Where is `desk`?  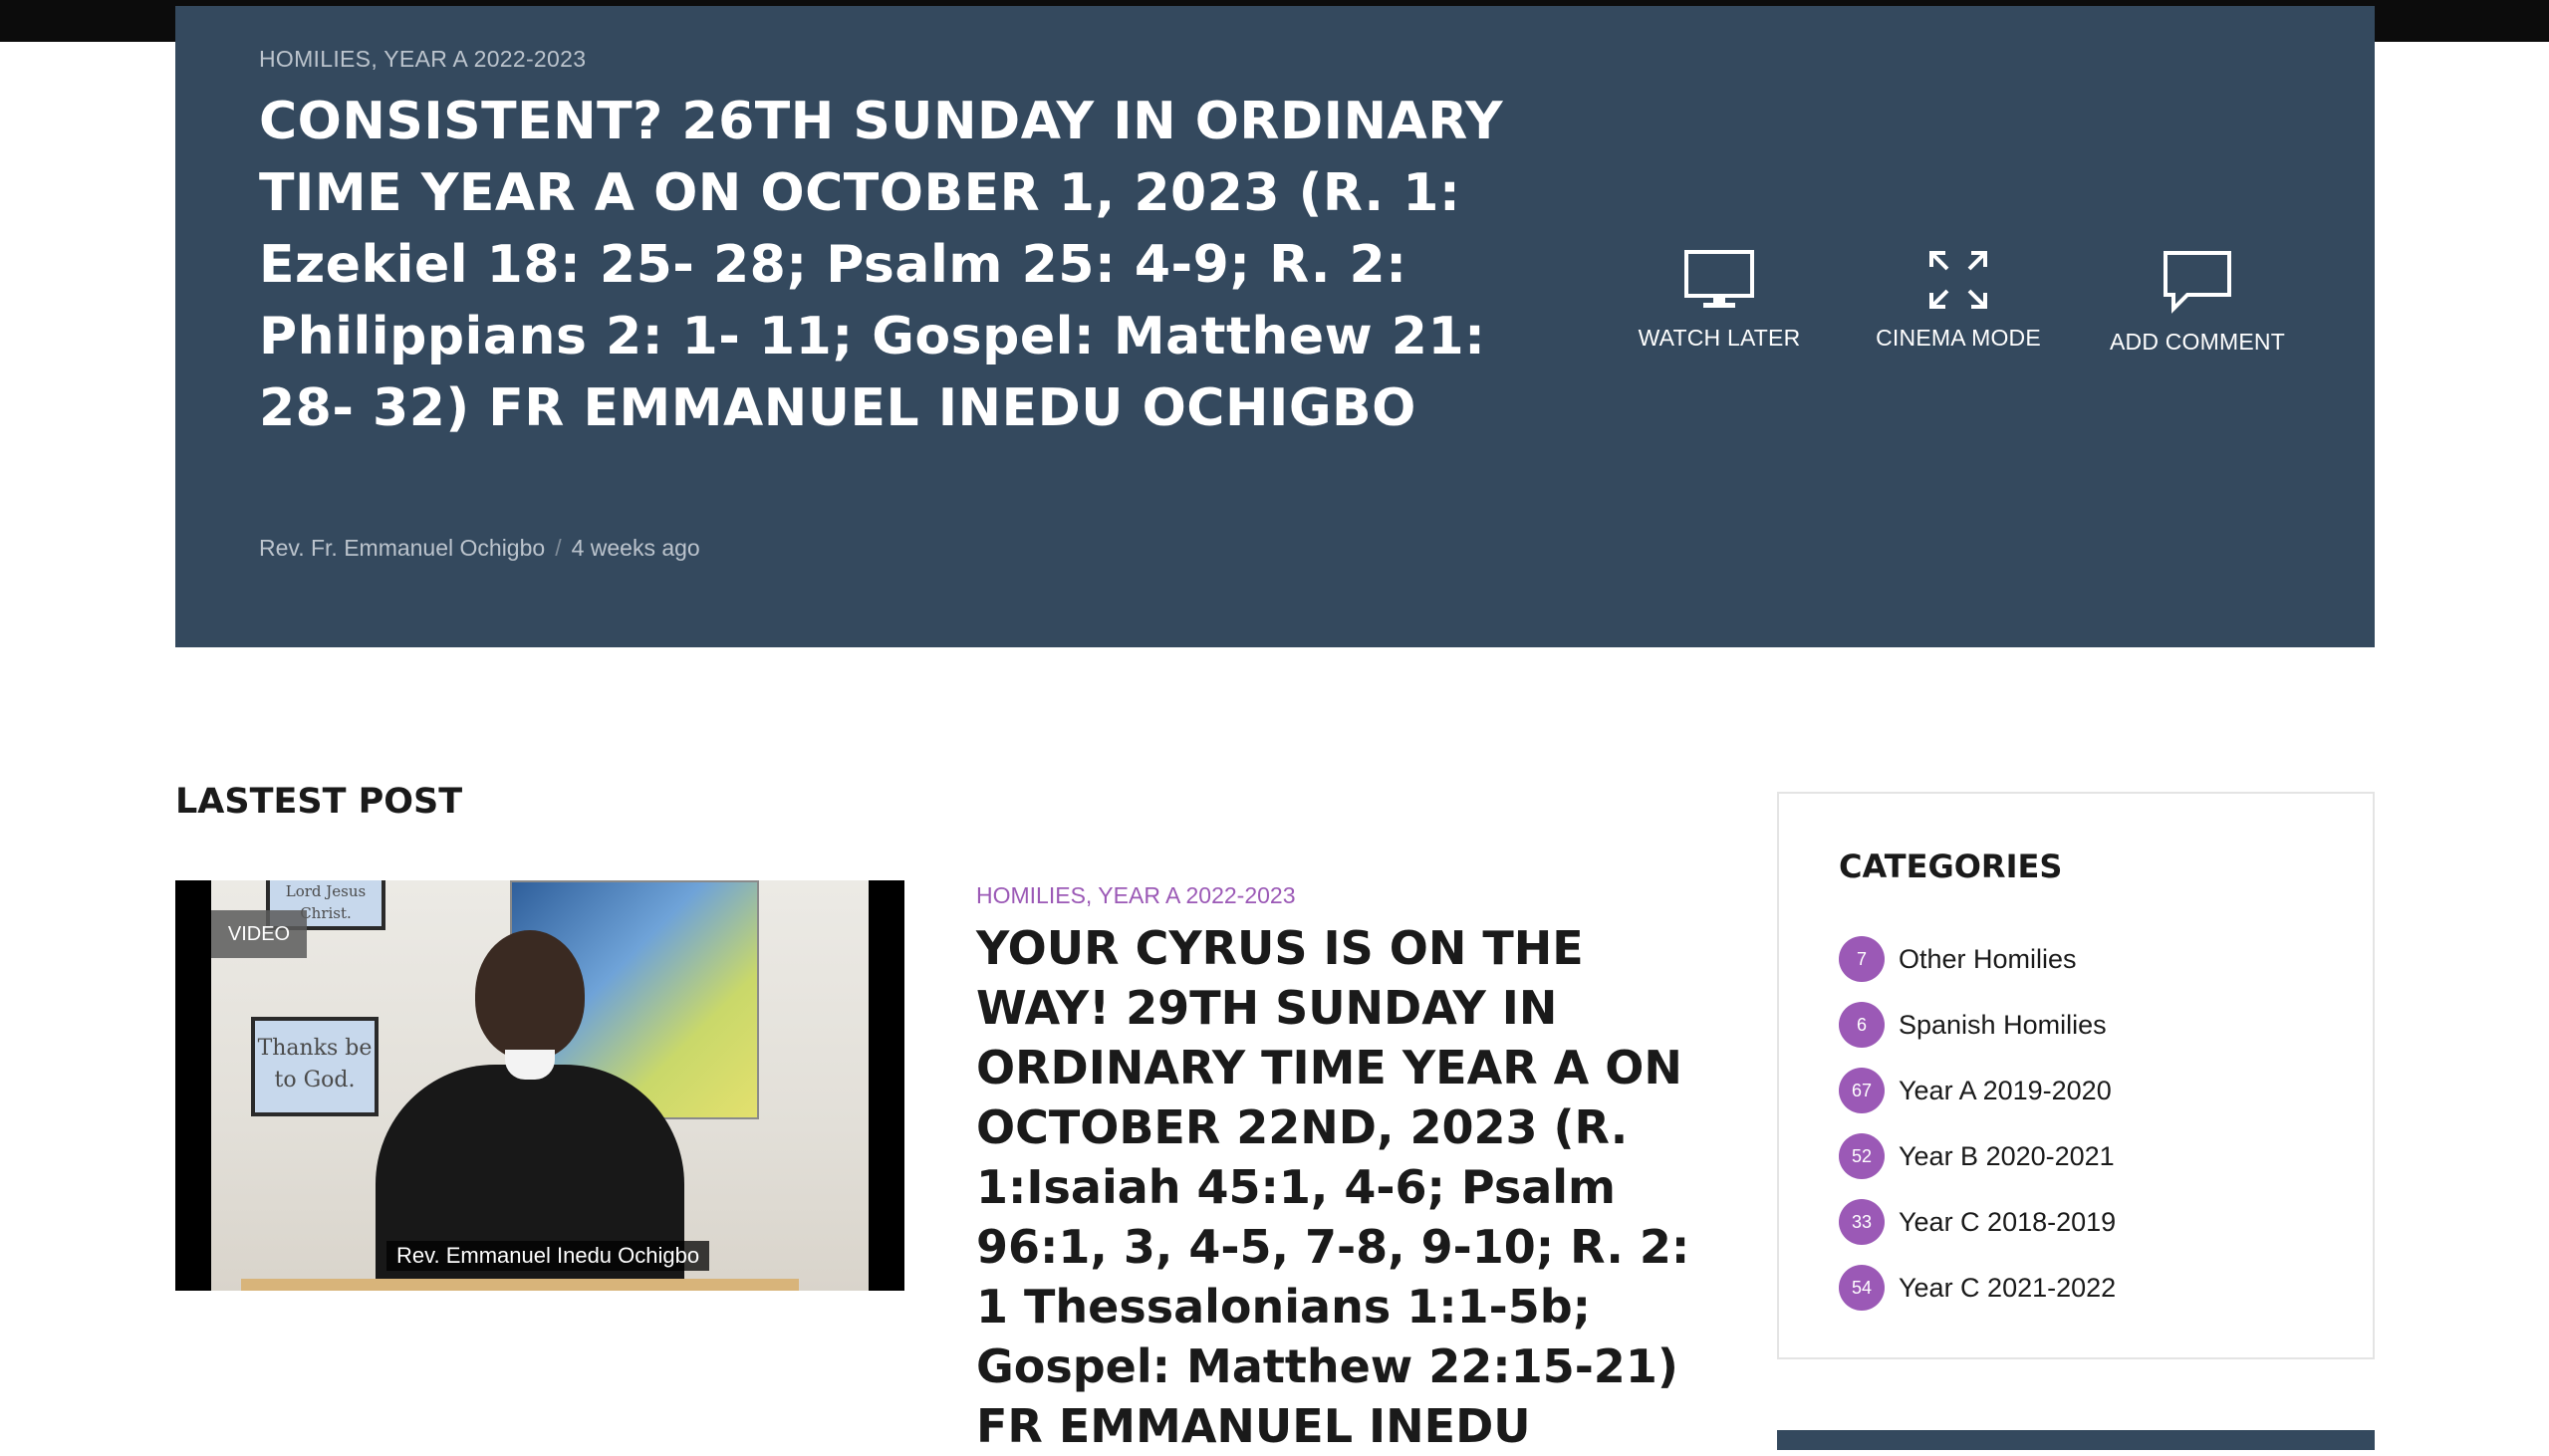 desk is located at coordinates (520, 1285).